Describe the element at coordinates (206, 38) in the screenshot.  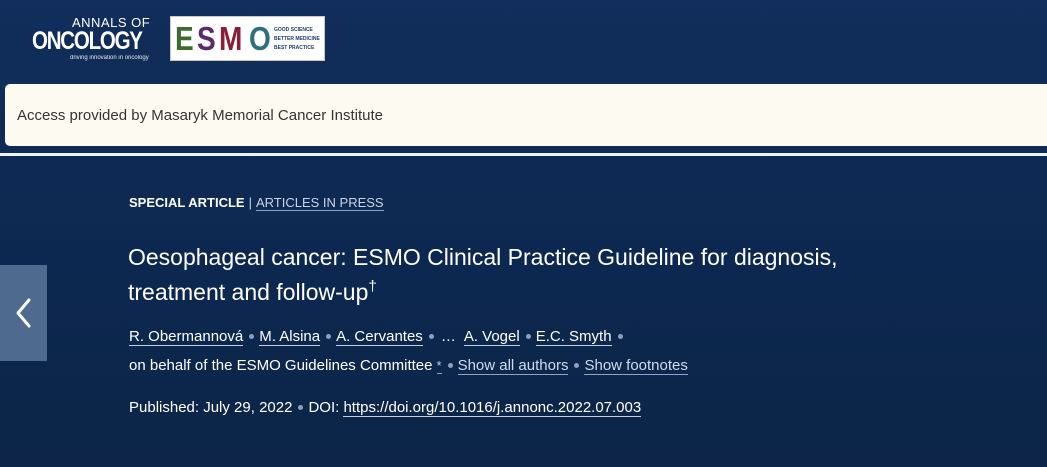
I see `esmo-letter-s: S` at that location.